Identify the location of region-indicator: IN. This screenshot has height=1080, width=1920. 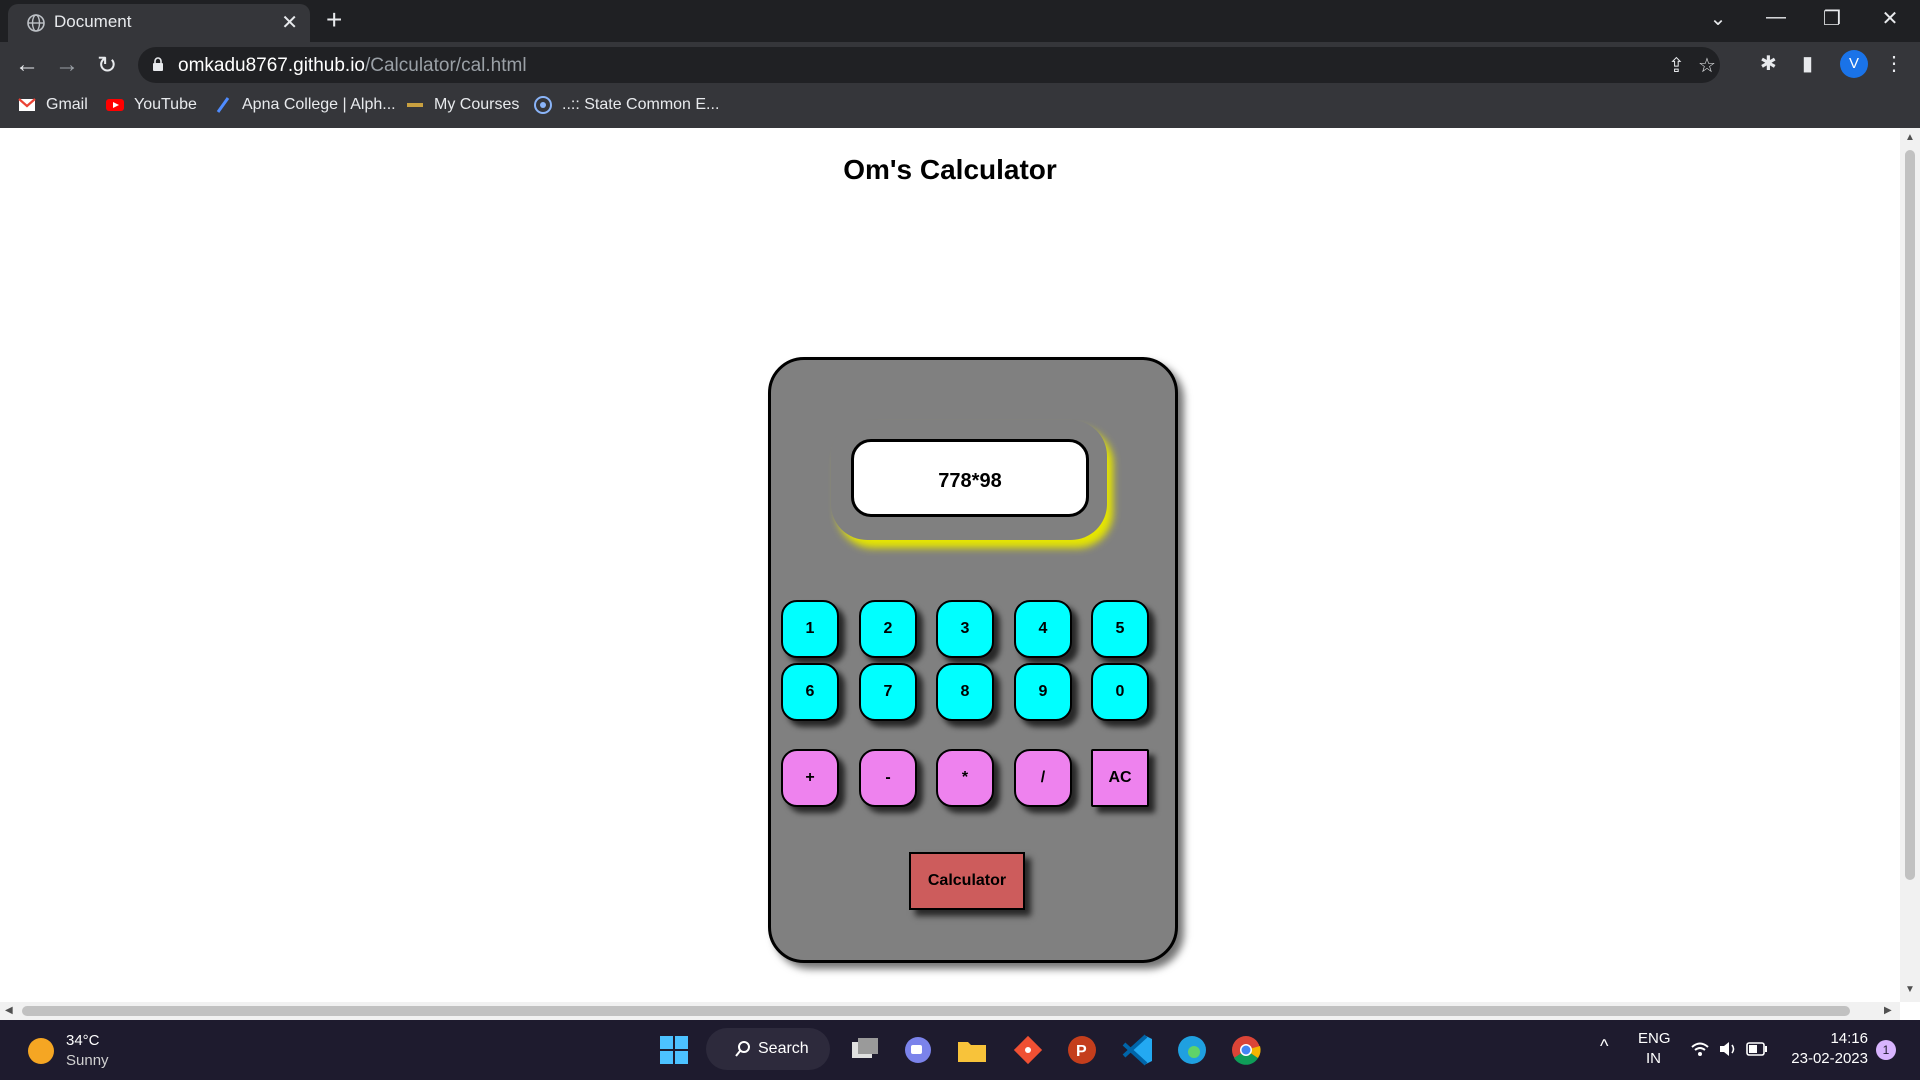
(1653, 1058).